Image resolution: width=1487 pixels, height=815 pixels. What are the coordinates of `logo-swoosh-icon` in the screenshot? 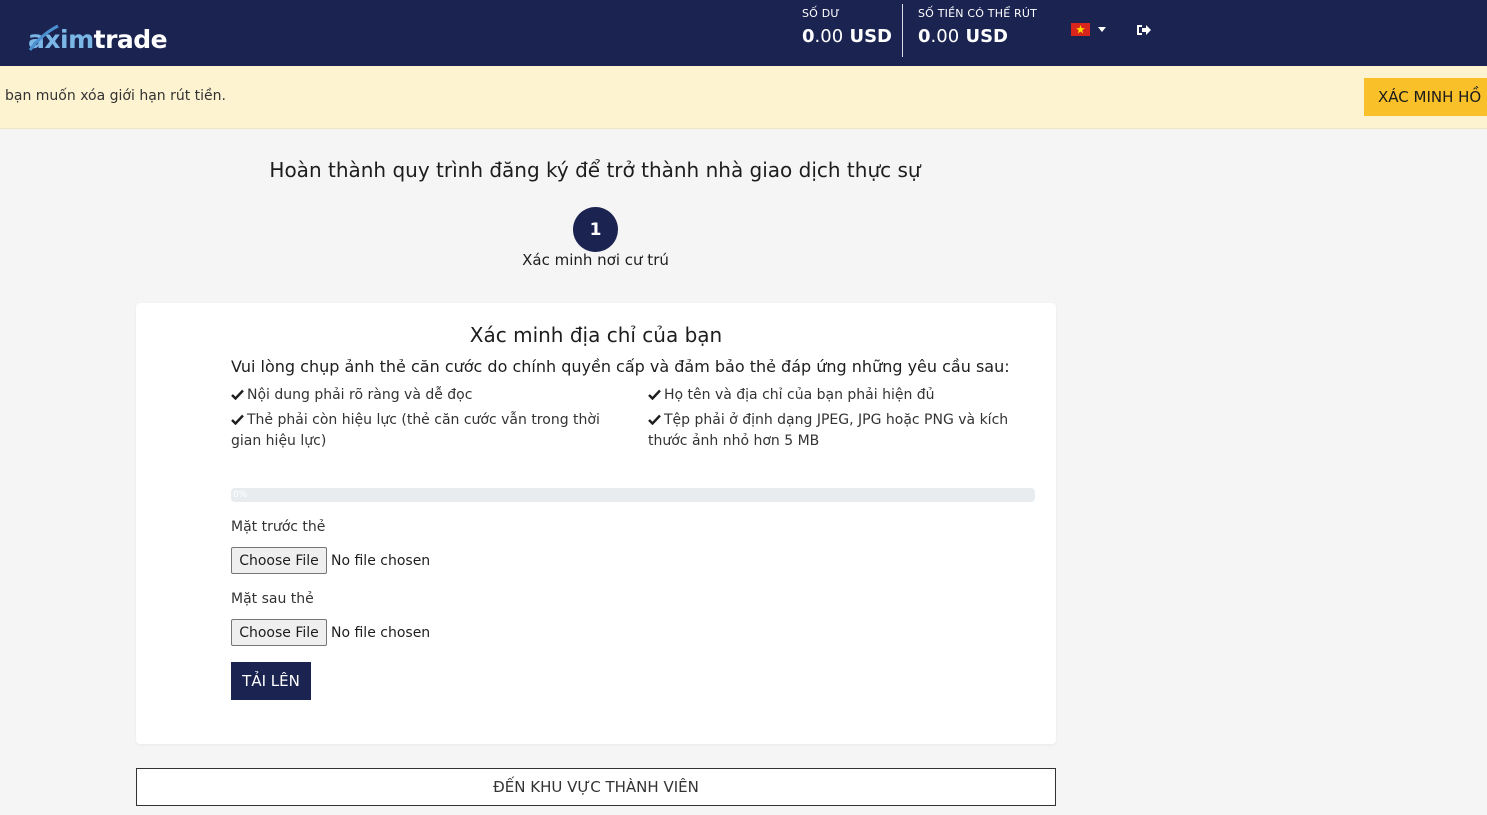 It's located at (43, 37).